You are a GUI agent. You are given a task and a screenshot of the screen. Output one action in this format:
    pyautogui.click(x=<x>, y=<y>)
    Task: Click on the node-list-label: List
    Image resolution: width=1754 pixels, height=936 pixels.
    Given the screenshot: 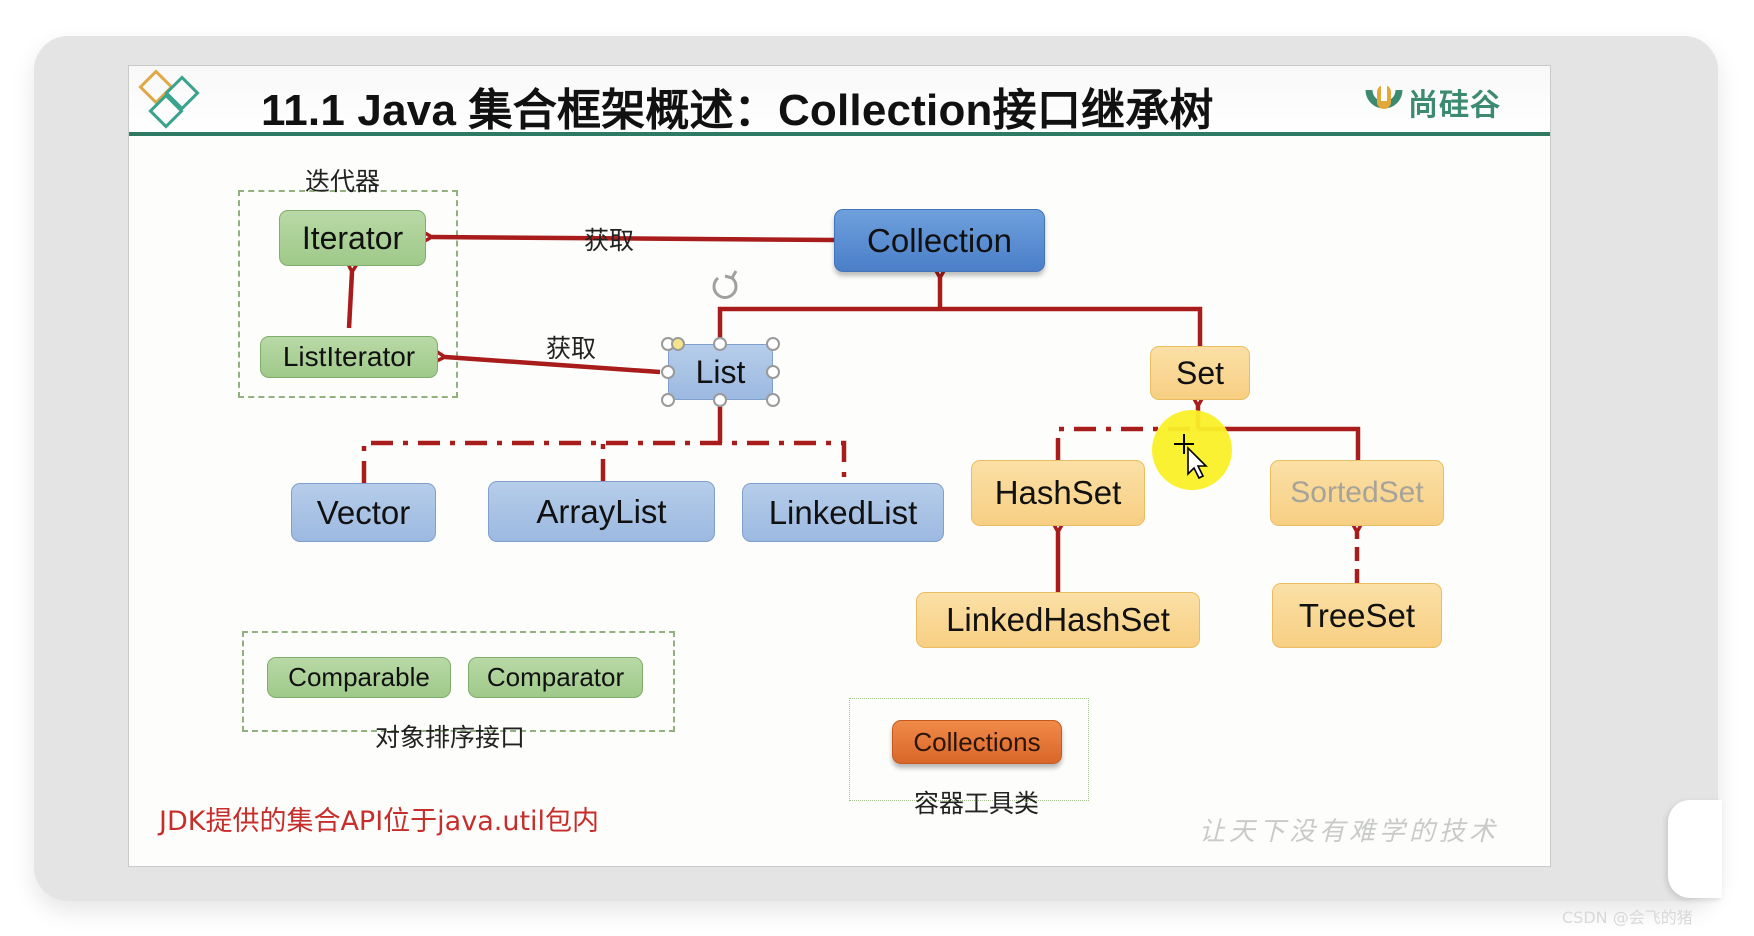 What is the action you would take?
    pyautogui.click(x=720, y=371)
    